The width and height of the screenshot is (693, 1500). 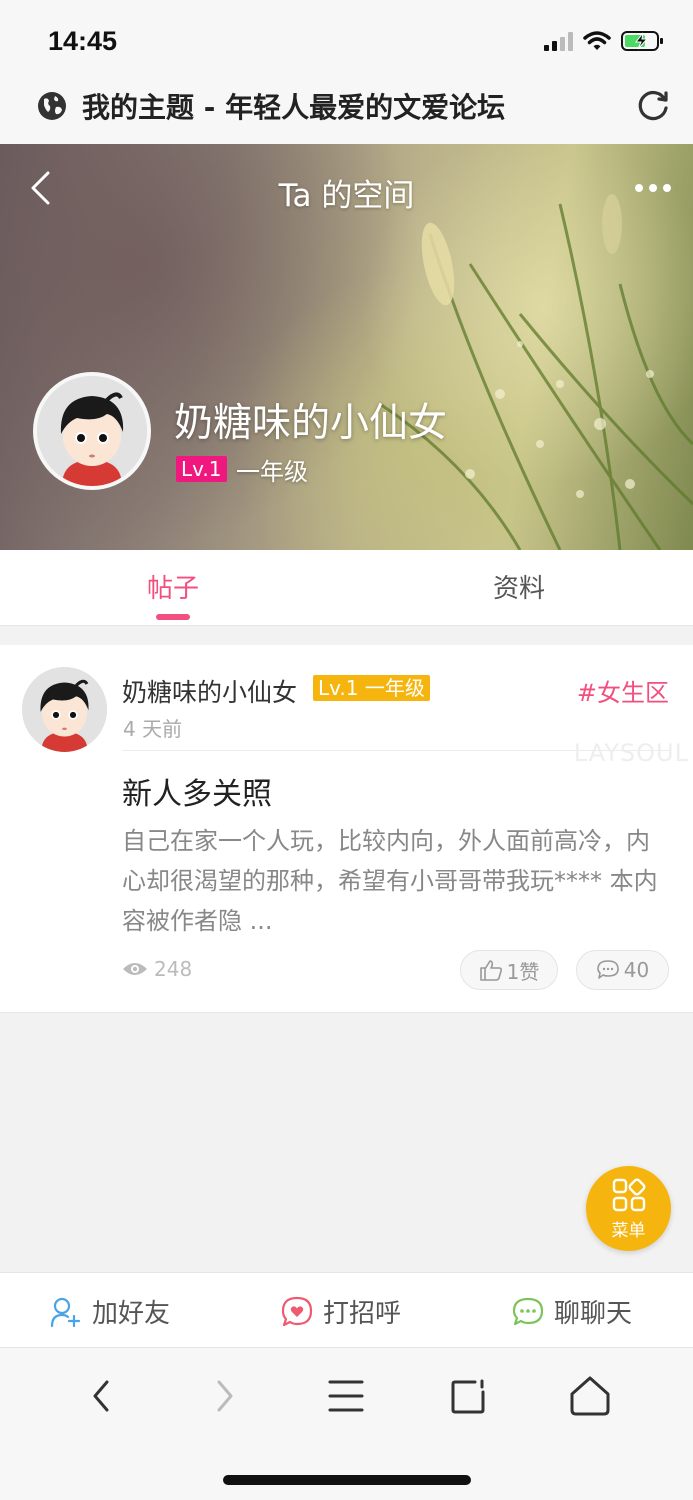 What do you see at coordinates (346, 588) in the screenshot?
I see `profile-tabs: 帖子 资料` at bounding box center [346, 588].